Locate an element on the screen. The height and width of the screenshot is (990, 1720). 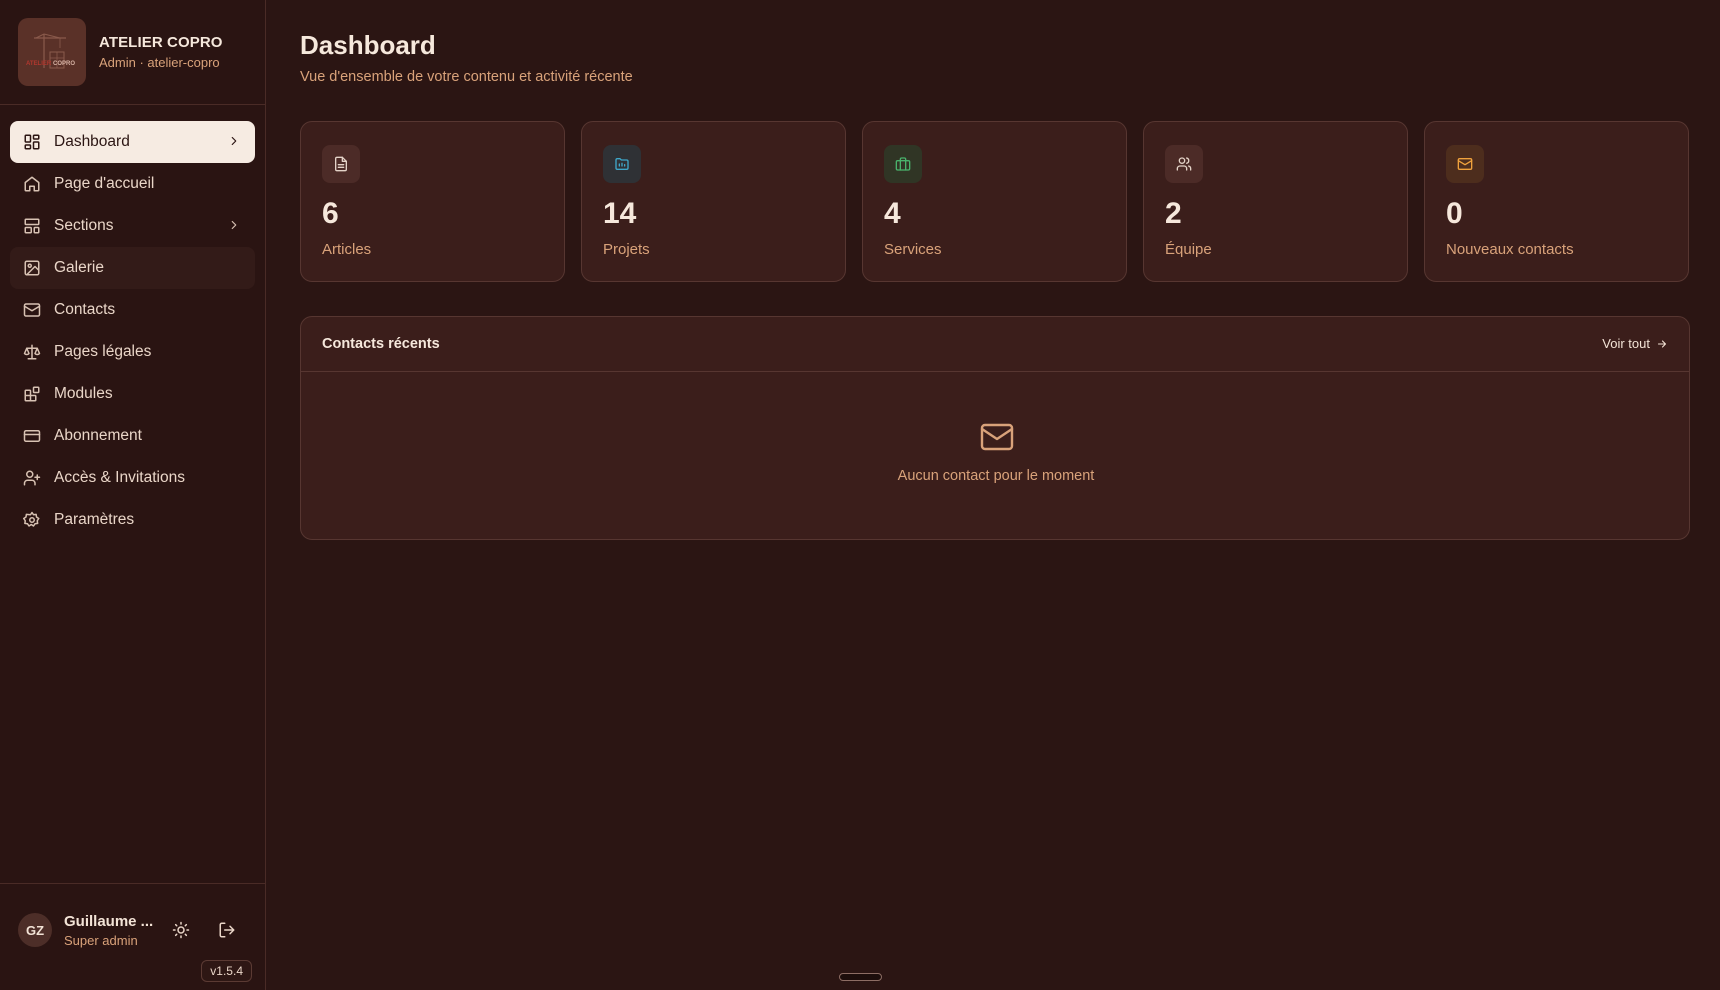
stat-label: Nouveaux contacts is located at coordinates (1510, 249).